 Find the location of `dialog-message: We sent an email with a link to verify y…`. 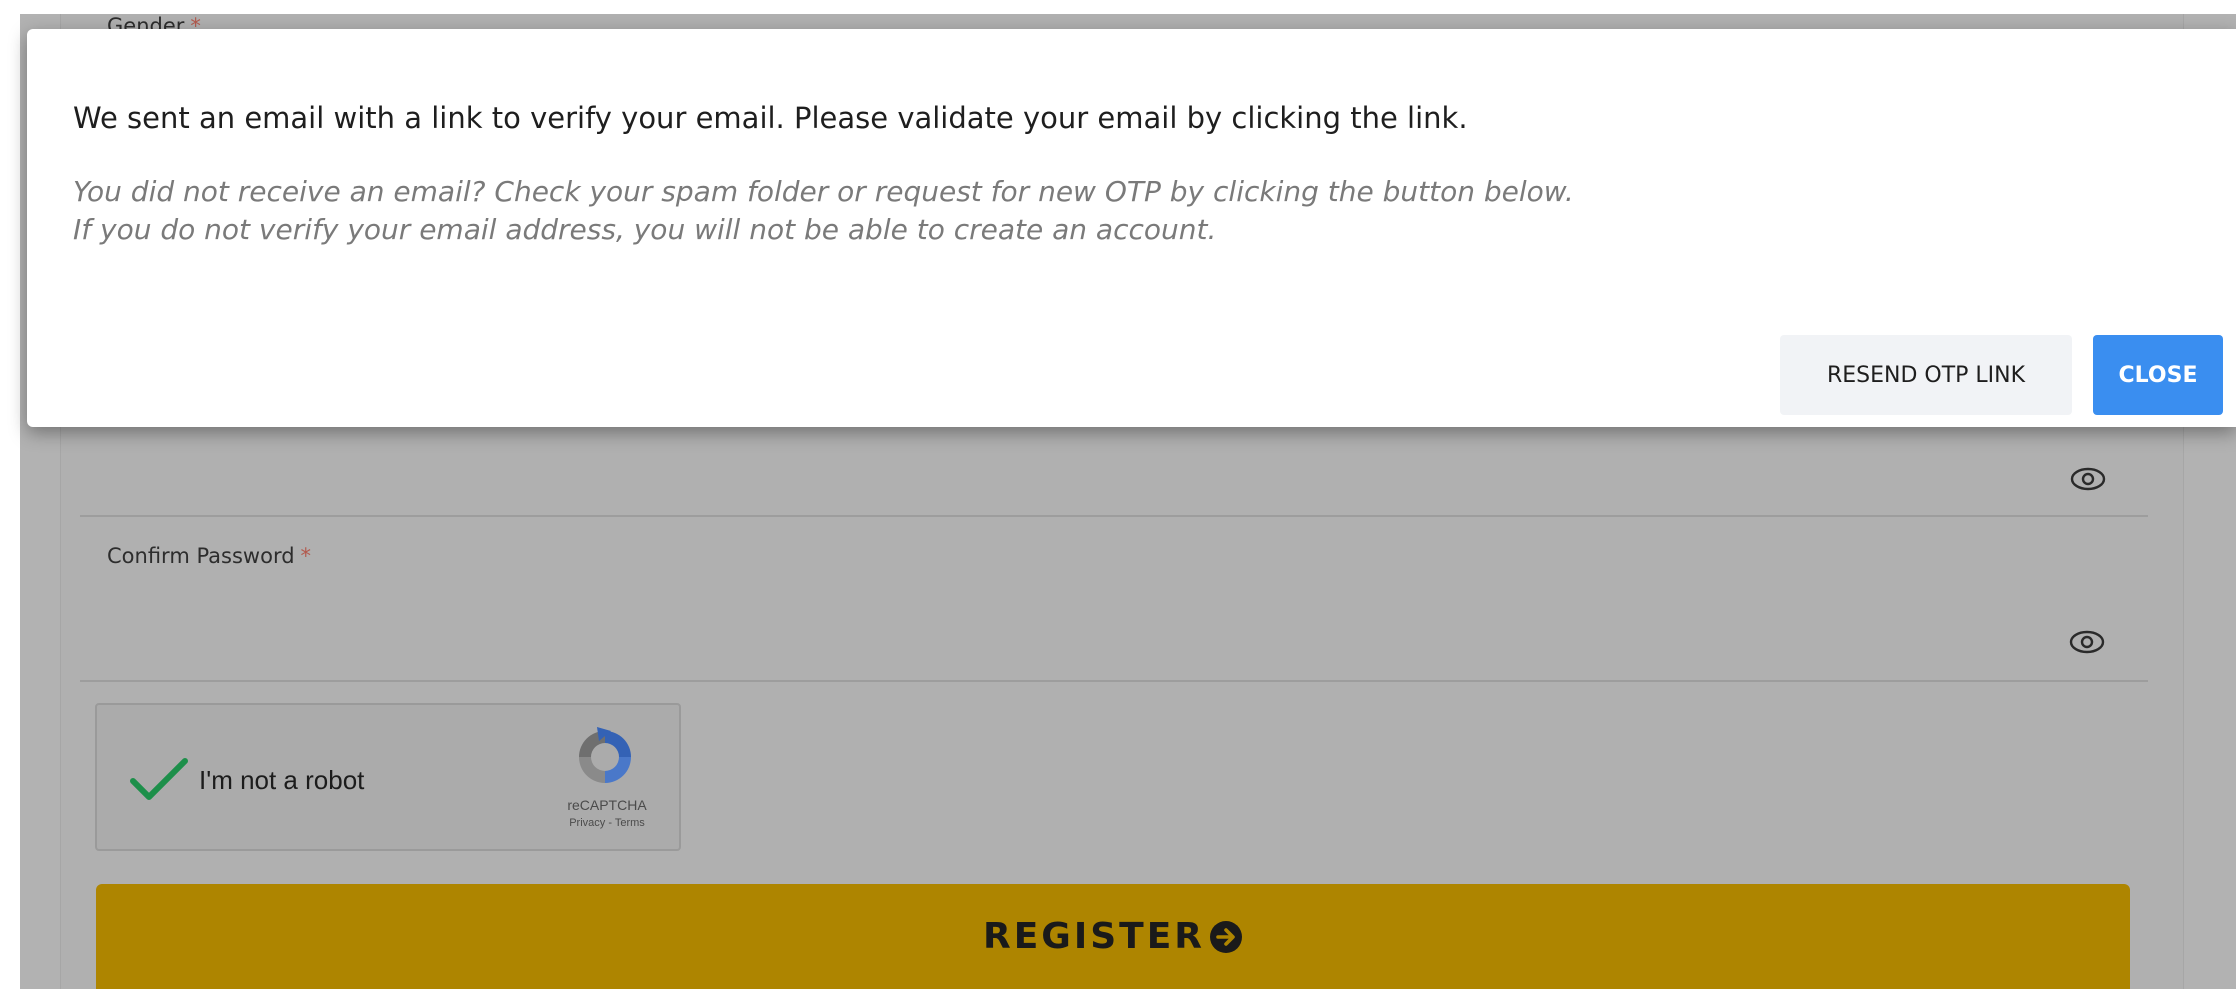

dialog-message: We sent an email with a link to verify y… is located at coordinates (770, 118).